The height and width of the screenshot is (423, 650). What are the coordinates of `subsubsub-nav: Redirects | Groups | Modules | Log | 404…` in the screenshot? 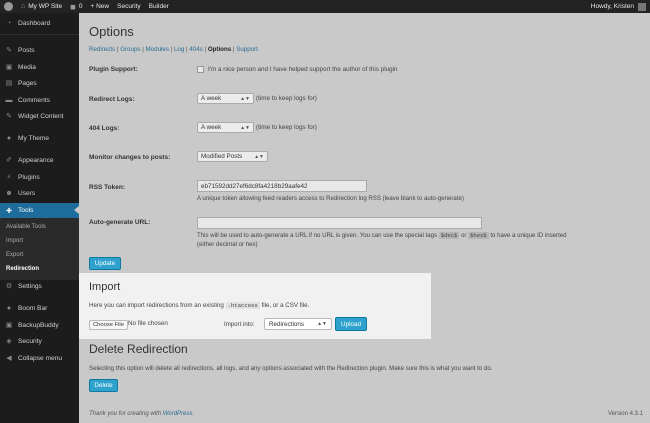 It's located at (173, 49).